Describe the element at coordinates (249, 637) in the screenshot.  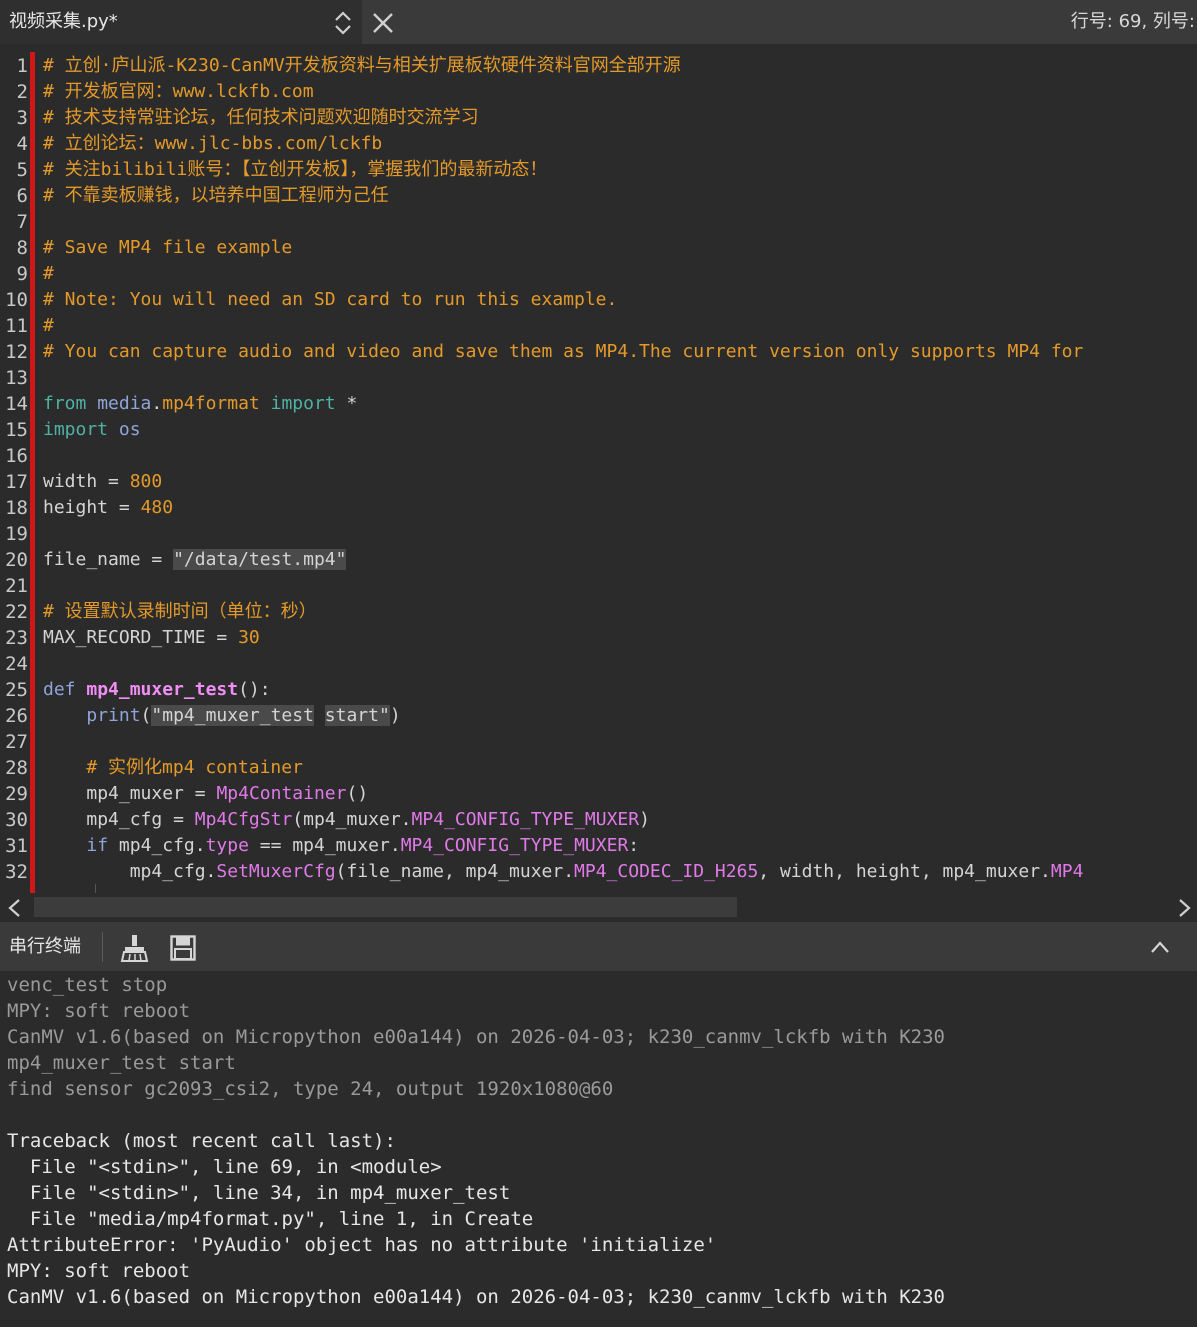
I see `number-literal: 30` at that location.